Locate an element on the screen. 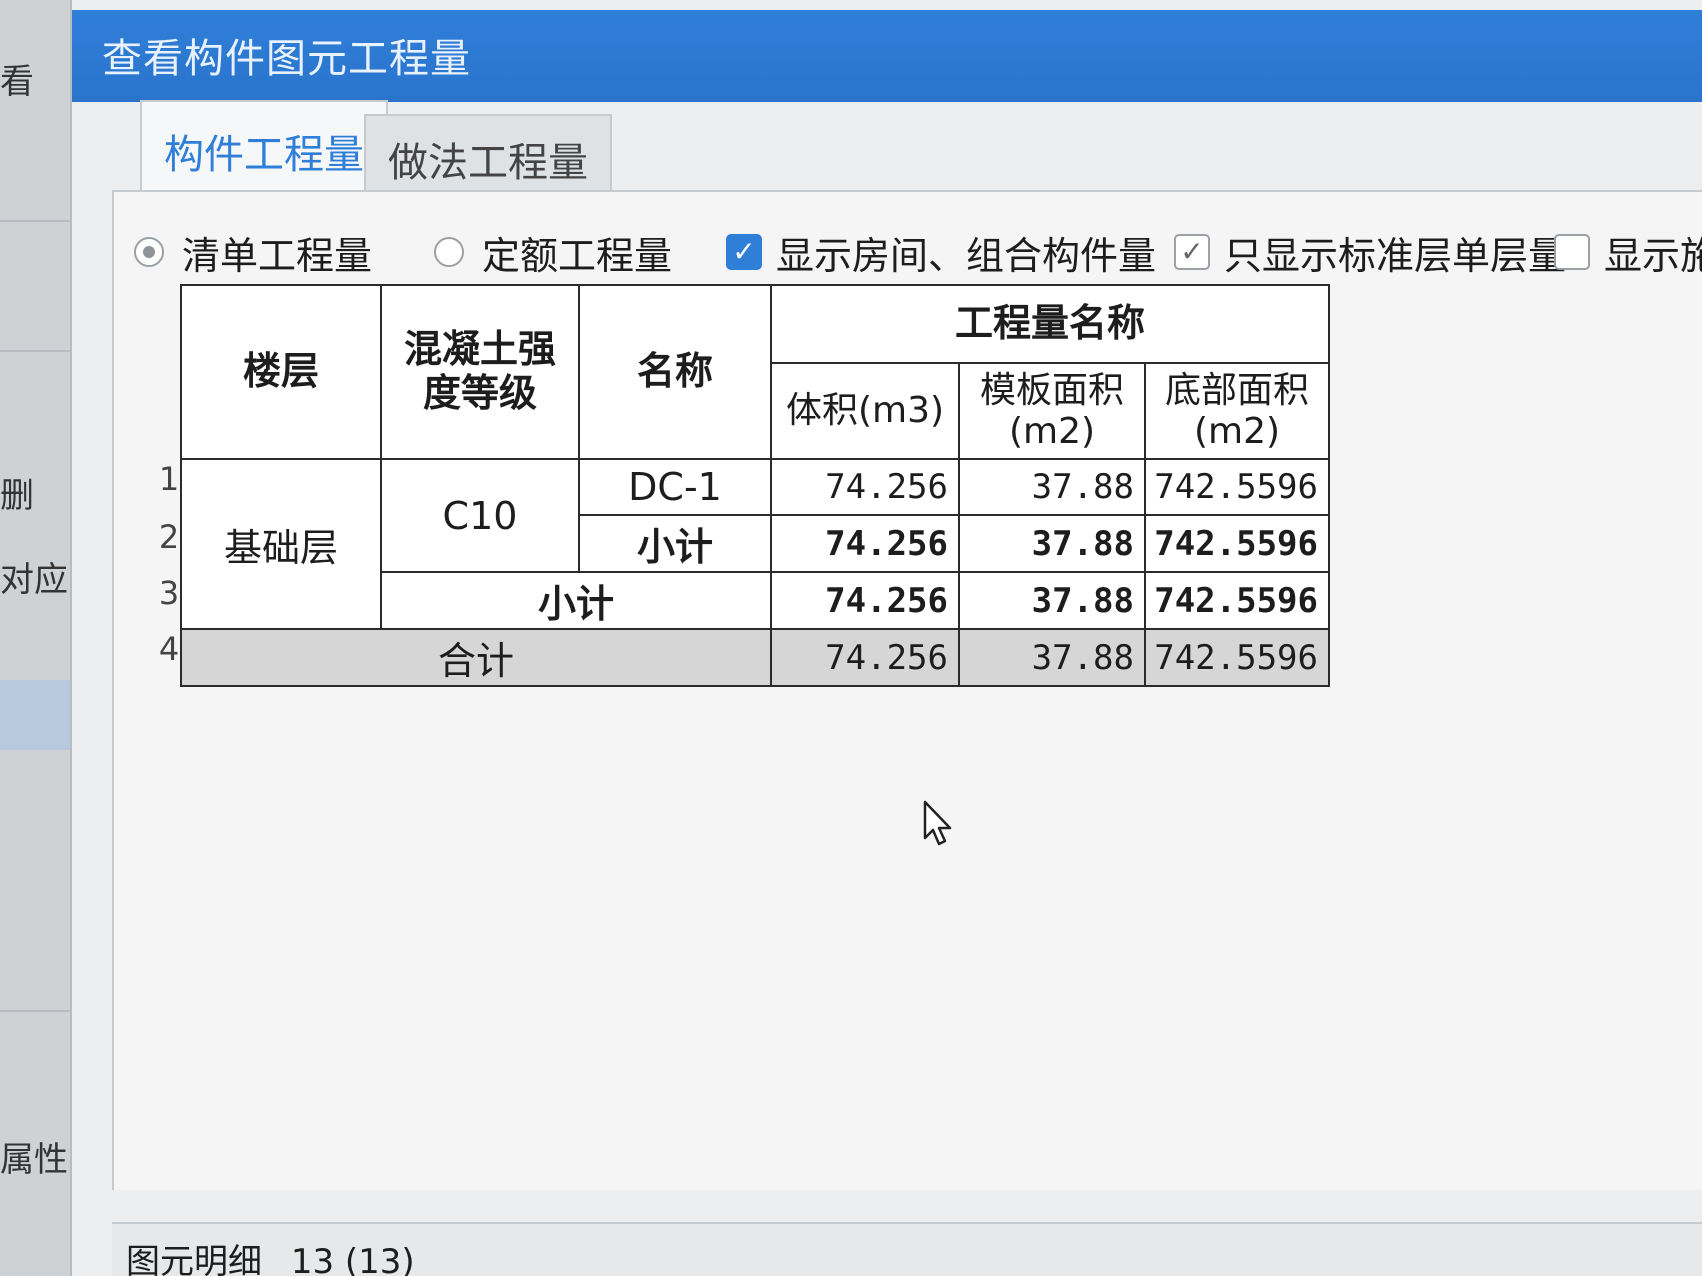 Image resolution: width=1702 pixels, height=1276 pixels. header-quantity-group: 工程量名称 is located at coordinates (1050, 324).